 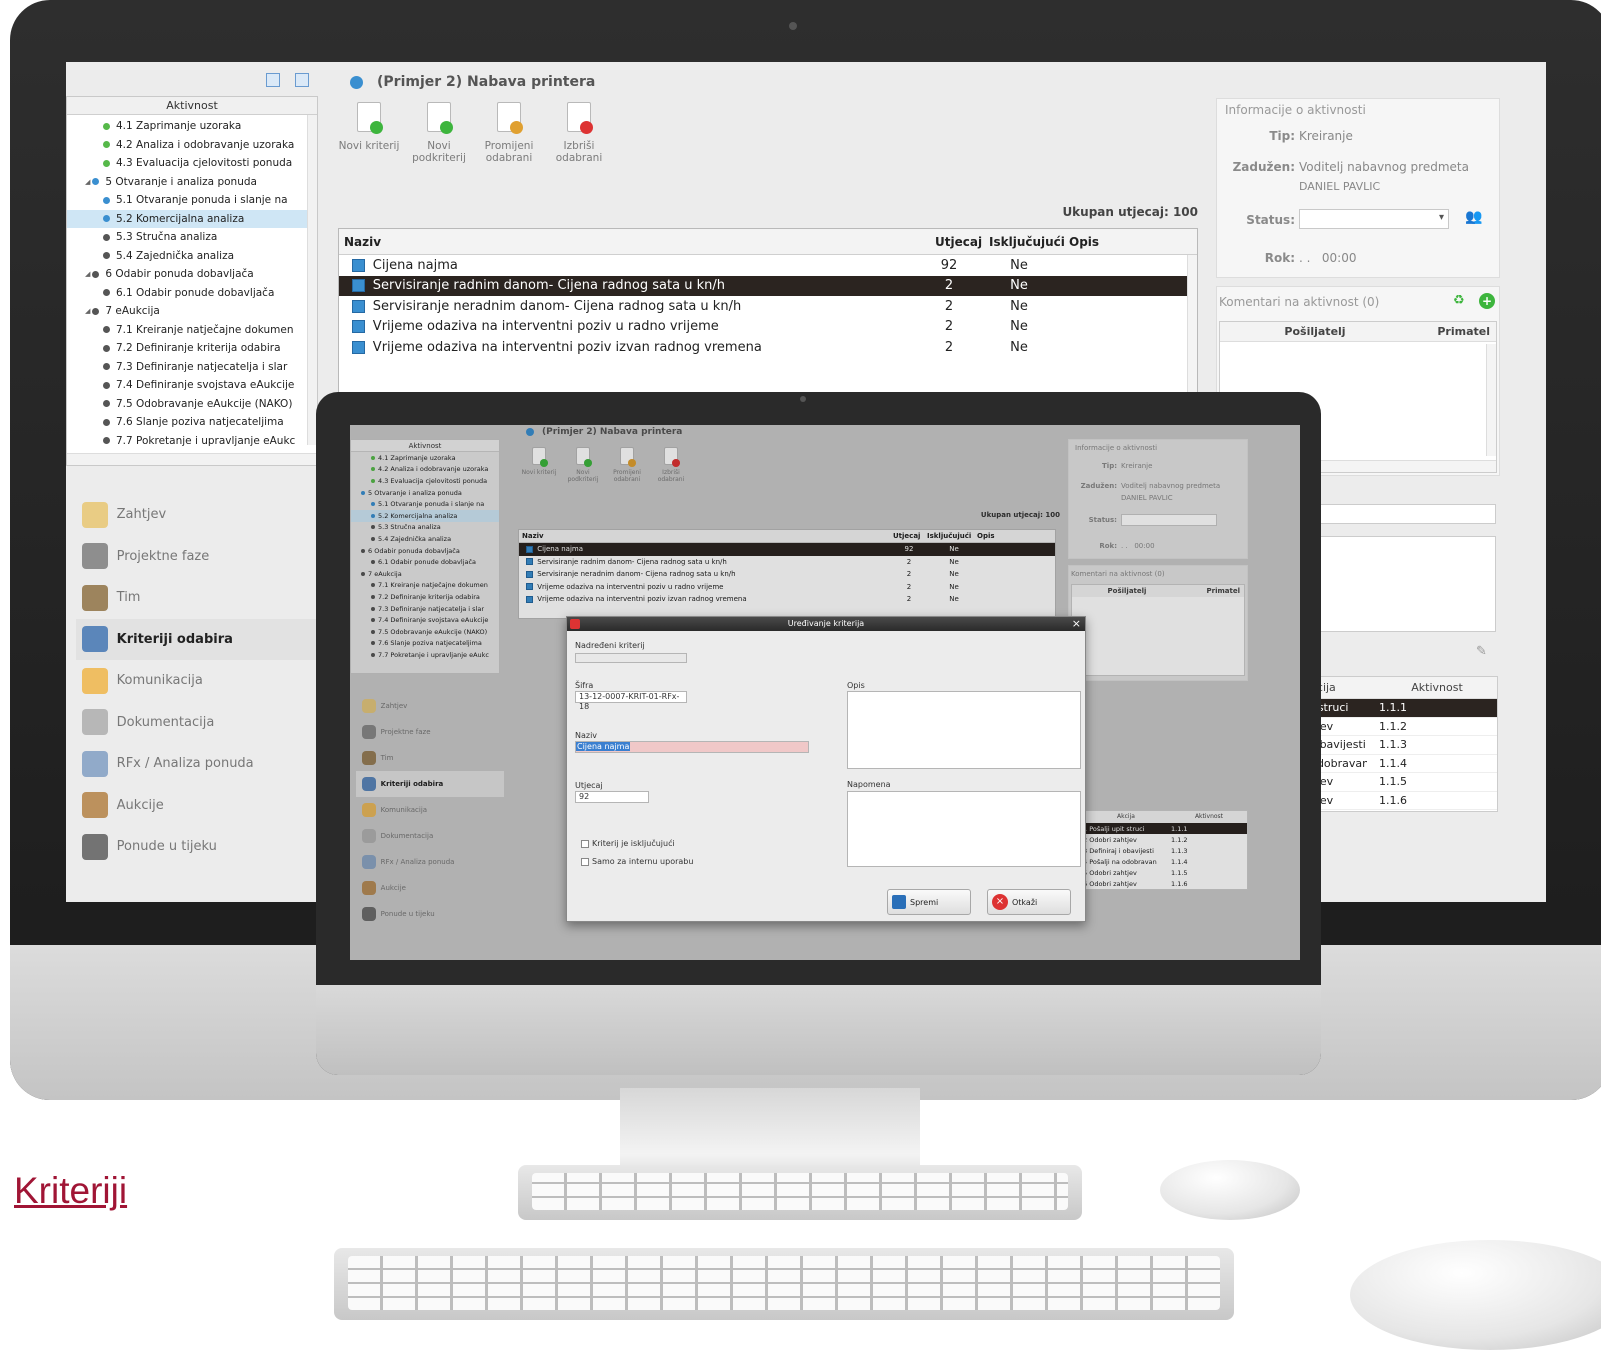 I want to click on collapse-icon, so click(x=302, y=80).